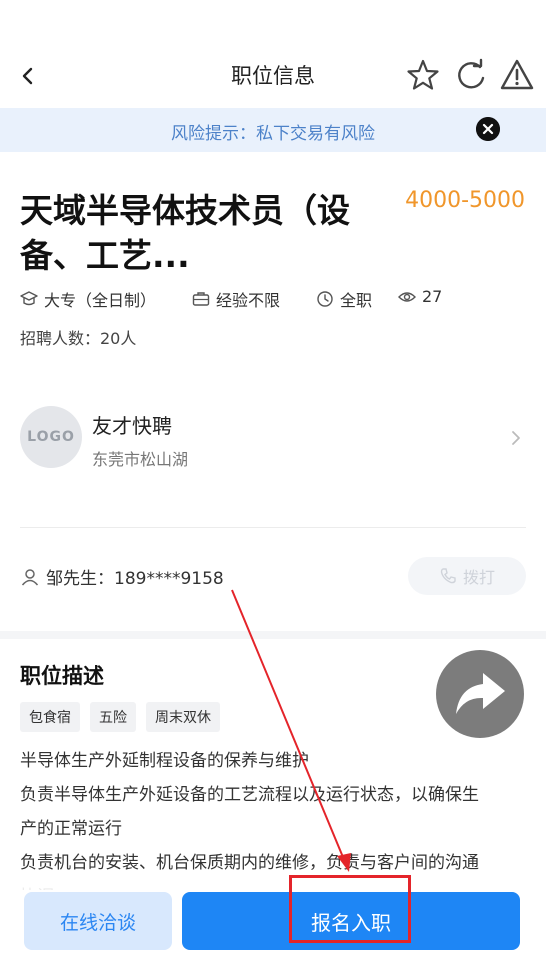 This screenshot has height=955, width=546. I want to click on divider, so click(273, 527).